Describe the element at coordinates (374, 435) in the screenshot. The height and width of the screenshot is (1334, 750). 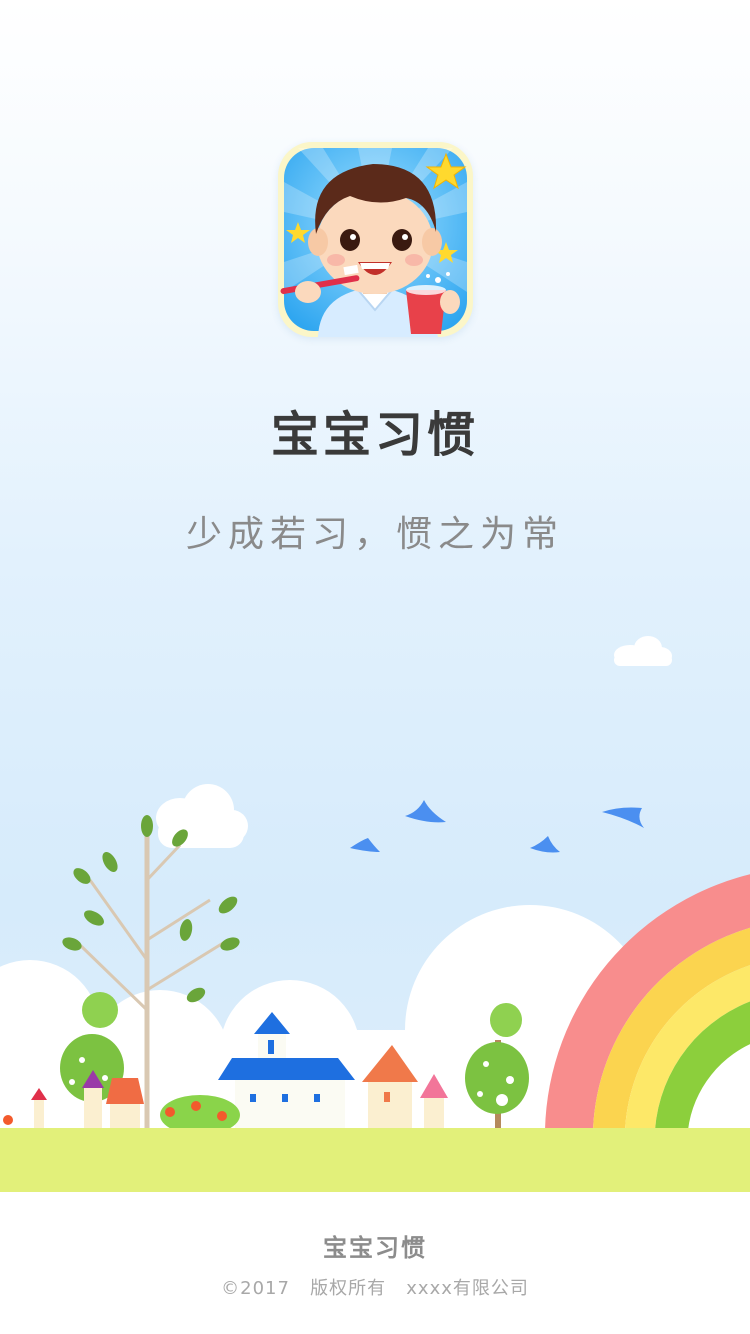
I see `app-title: 宝宝习惯` at that location.